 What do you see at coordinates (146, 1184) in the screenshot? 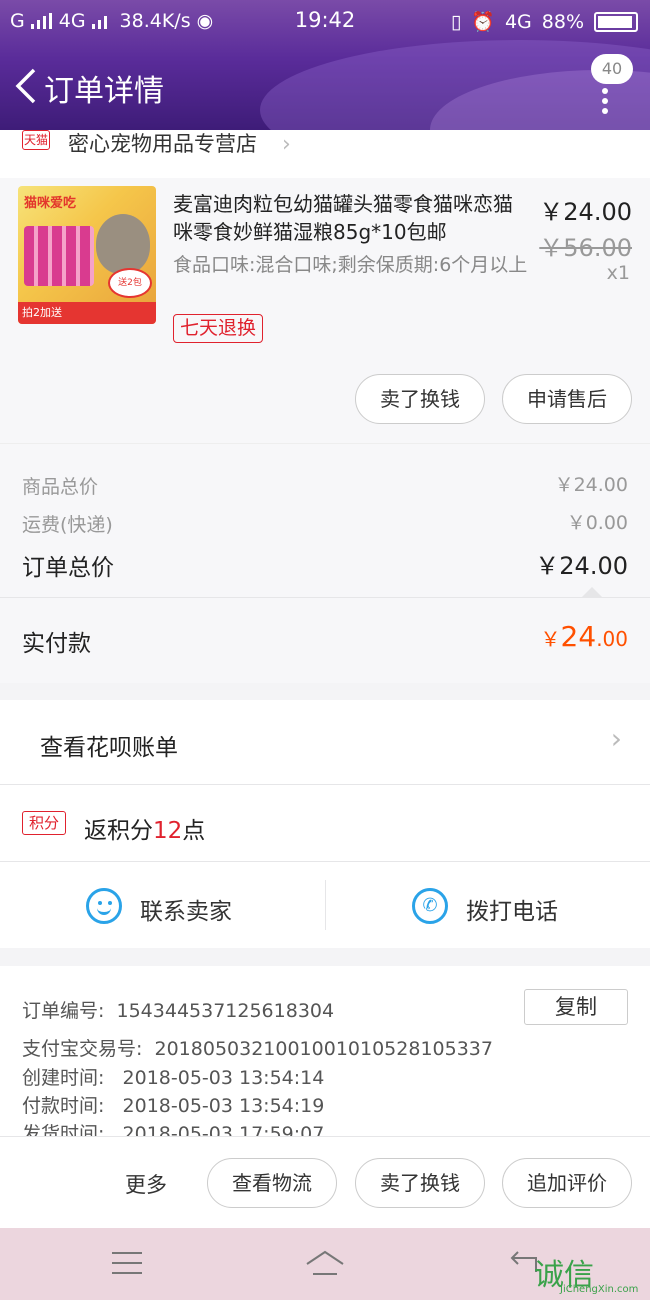
I see `more-button: 更多` at bounding box center [146, 1184].